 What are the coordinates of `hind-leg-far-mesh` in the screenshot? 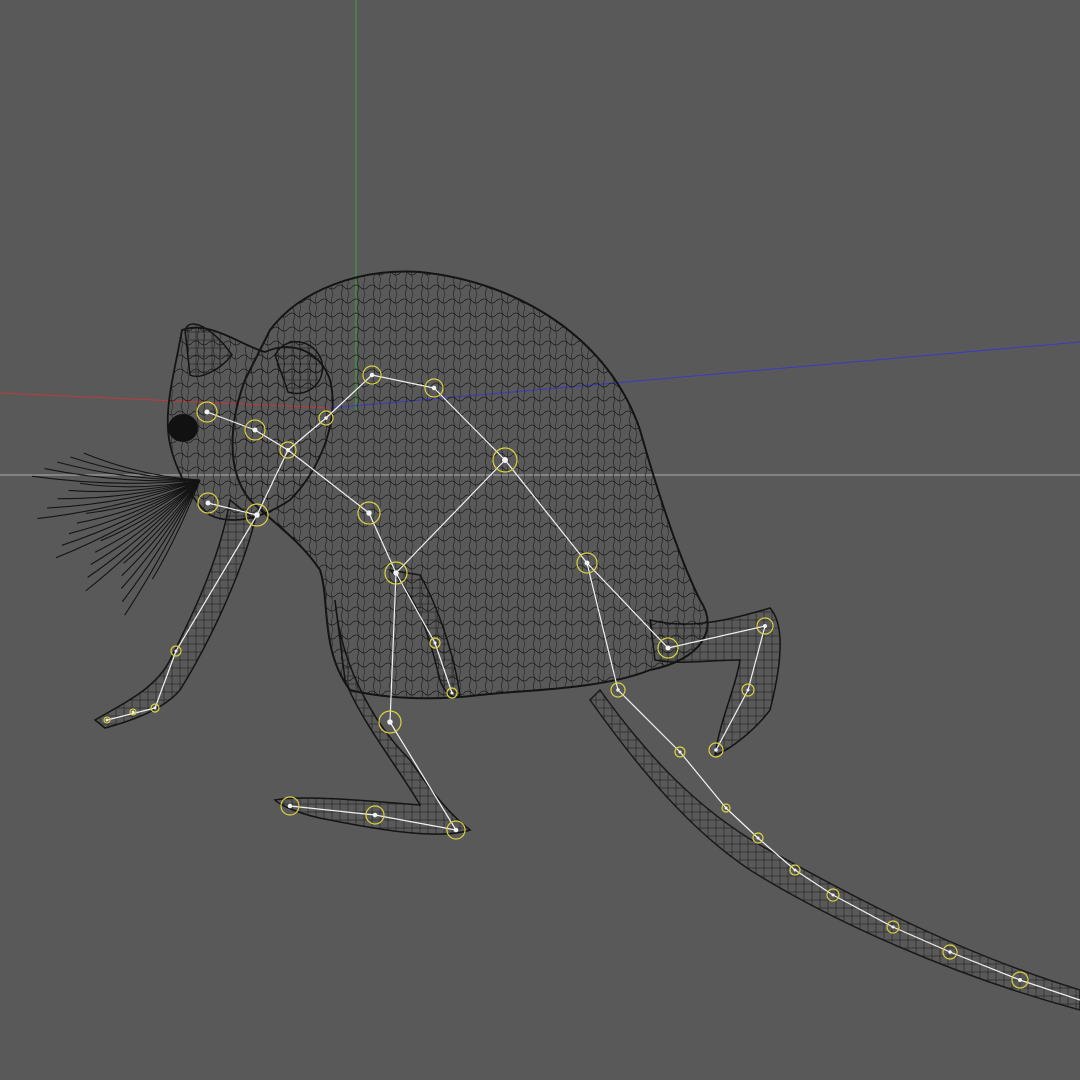 It's located at (715, 682).